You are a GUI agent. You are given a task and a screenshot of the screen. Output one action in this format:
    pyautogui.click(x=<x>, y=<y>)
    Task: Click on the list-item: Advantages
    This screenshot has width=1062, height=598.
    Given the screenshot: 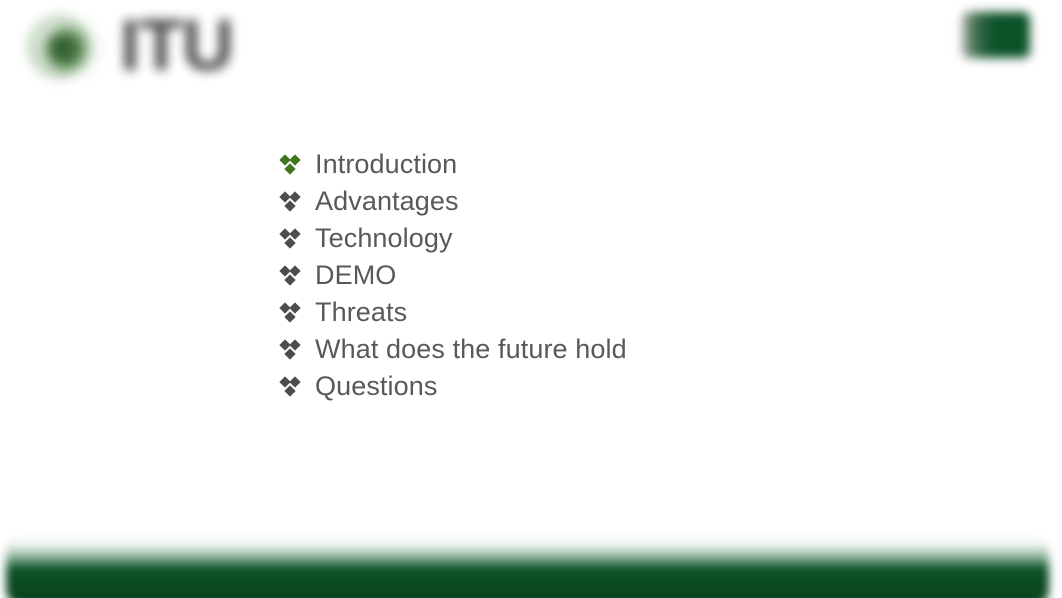 What is the action you would take?
    pyautogui.click(x=597, y=201)
    